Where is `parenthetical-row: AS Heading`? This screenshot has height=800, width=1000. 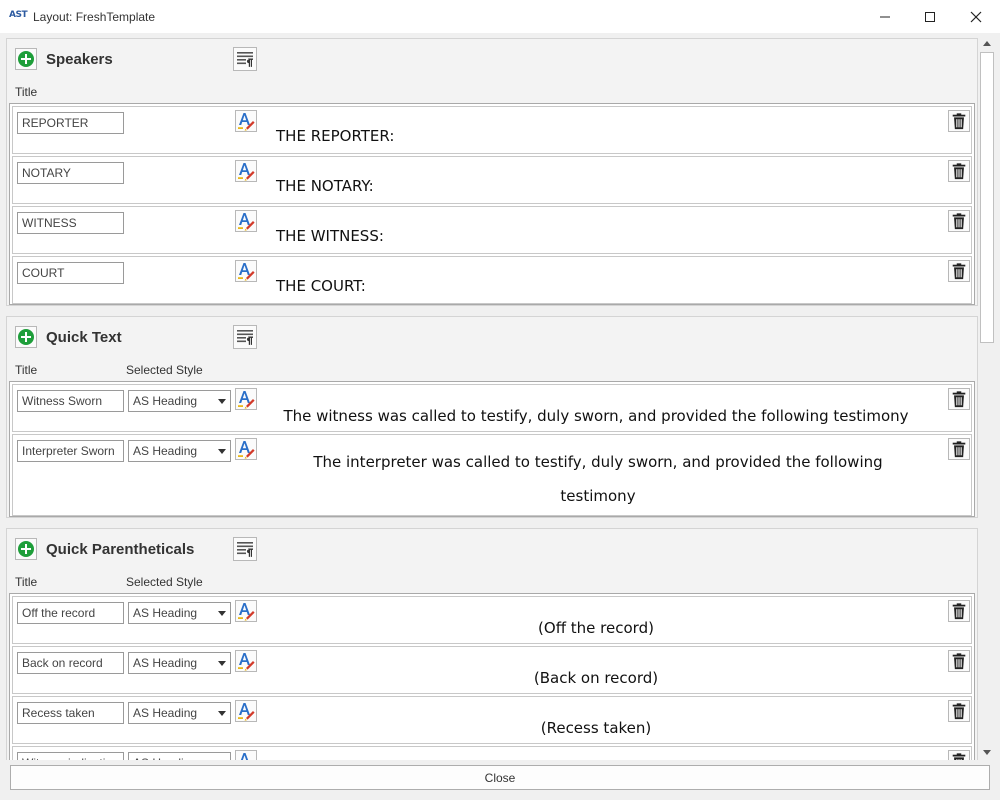
parenthetical-row: AS Heading is located at coordinates (492, 753).